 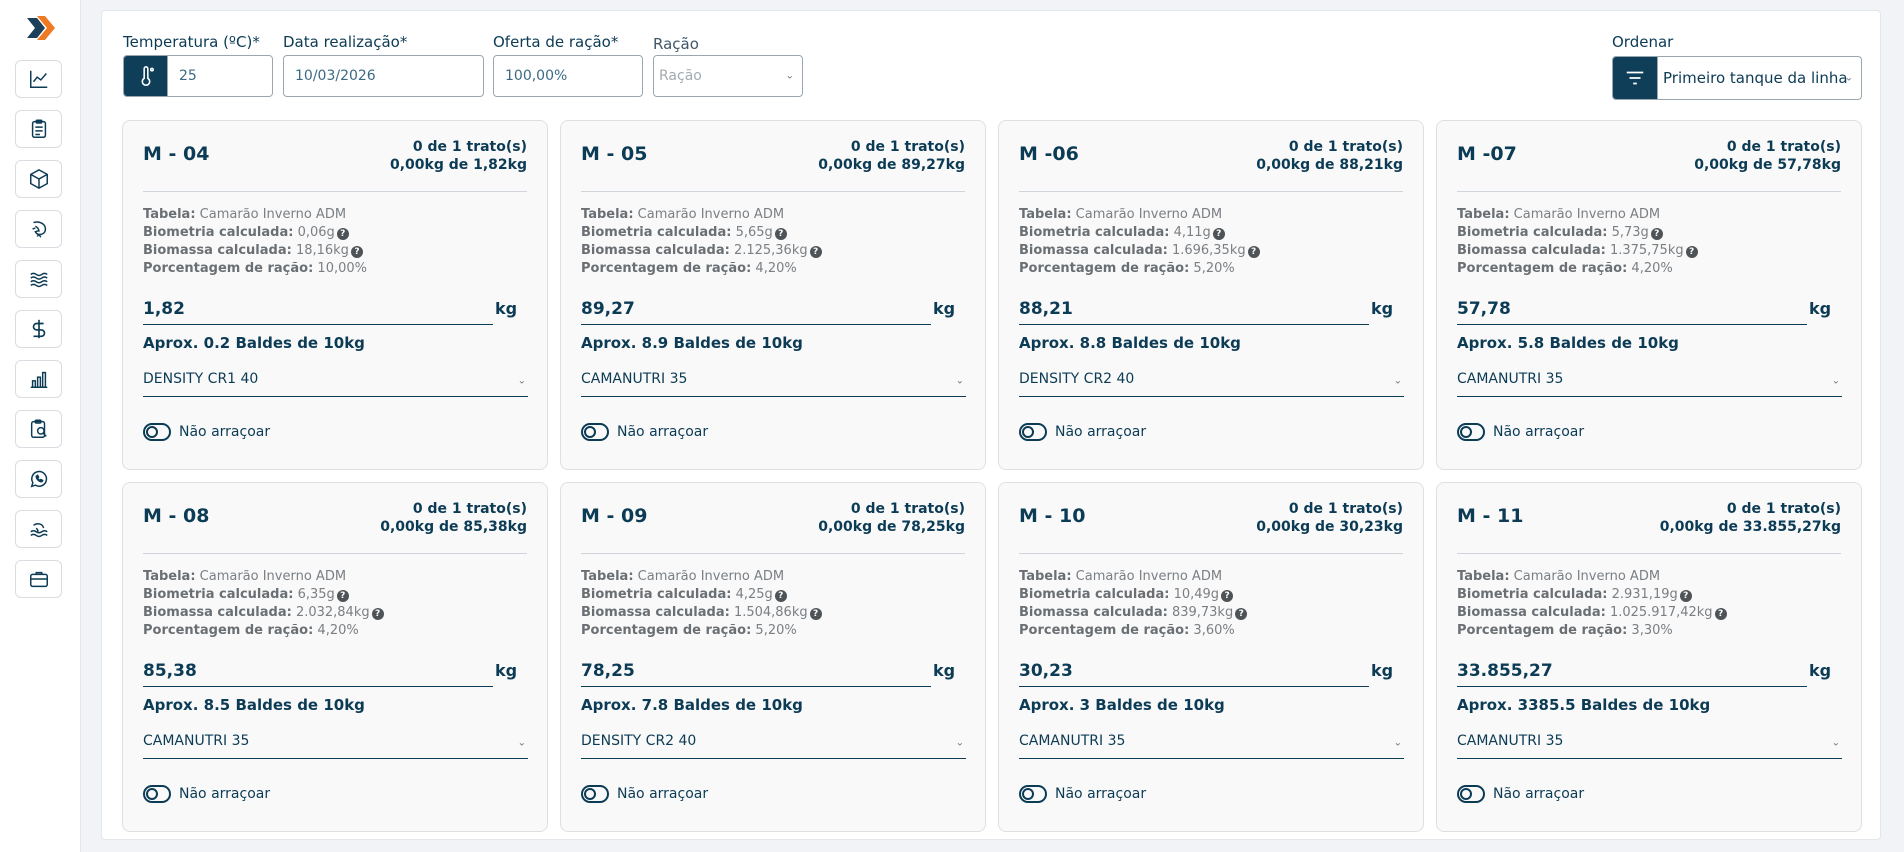 I want to click on quantity-input: 1,82, so click(x=318, y=311).